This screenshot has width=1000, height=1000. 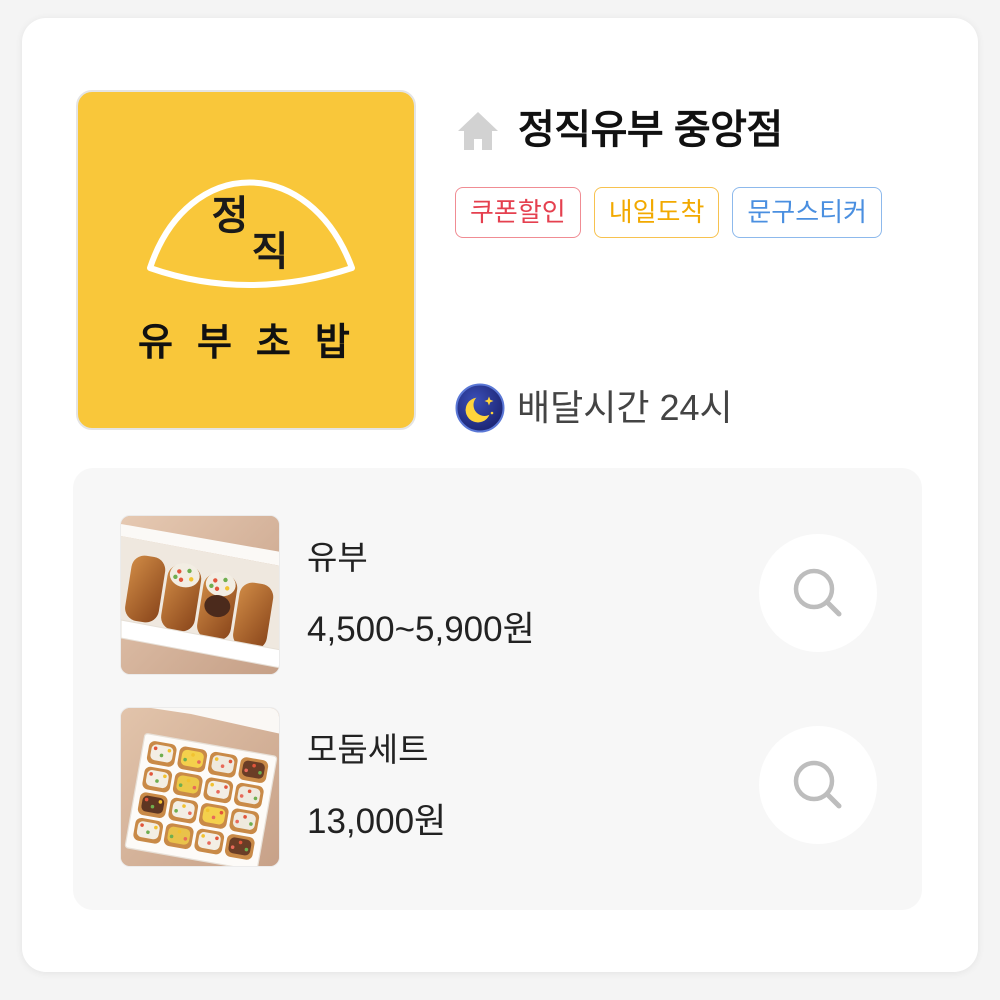 I want to click on box-tray, so click(x=201, y=799).